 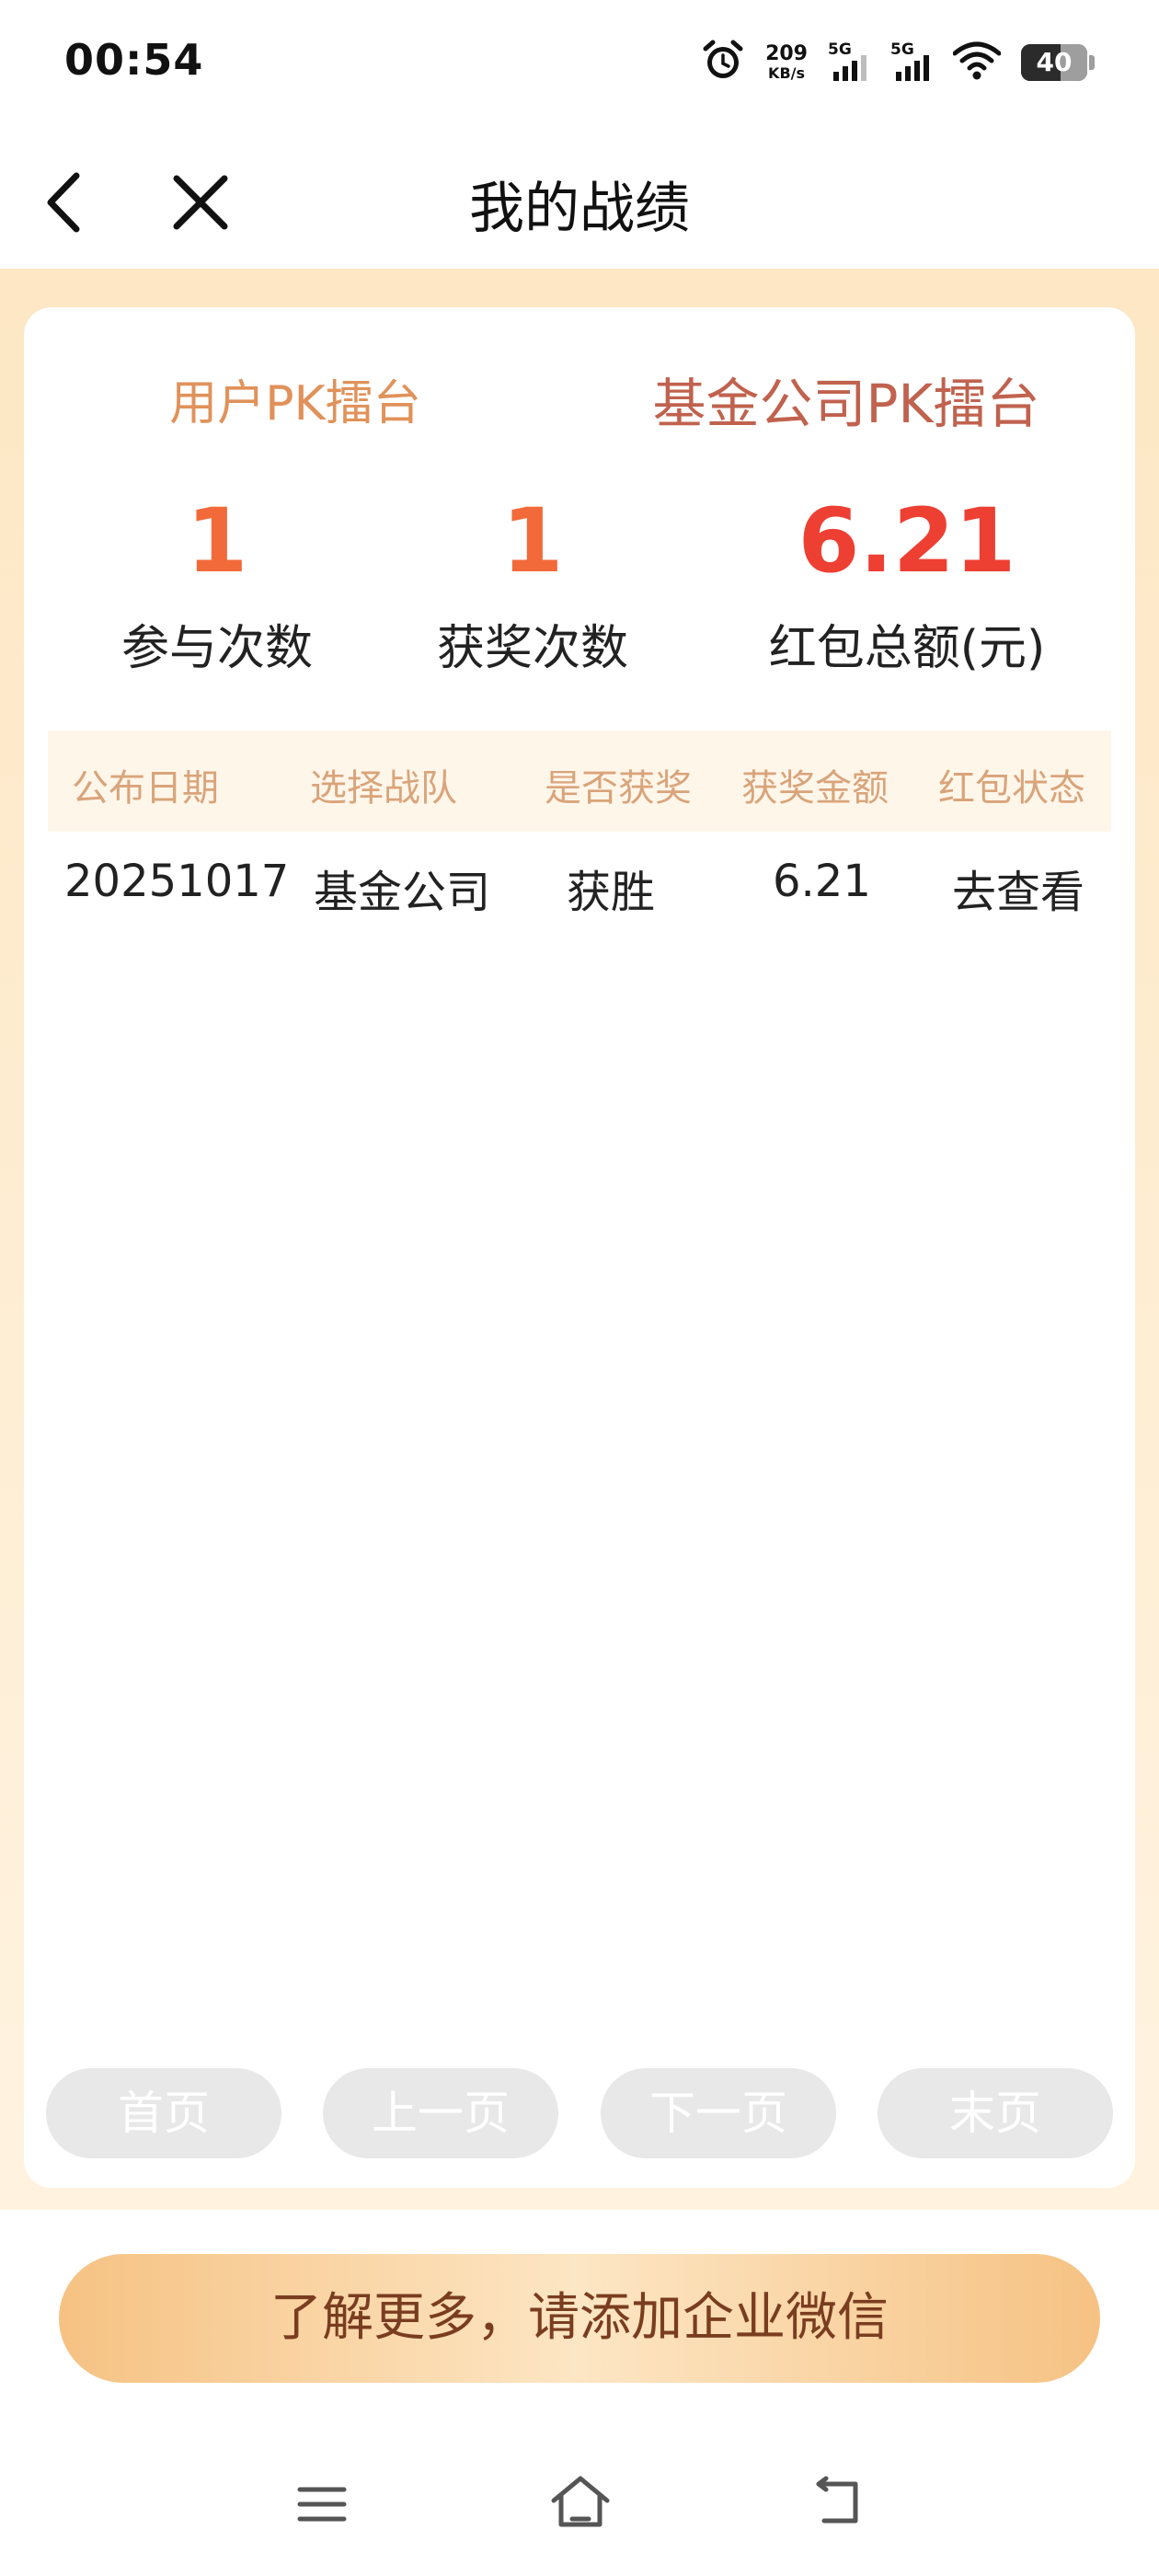 I want to click on back-icon, so click(x=837, y=2502).